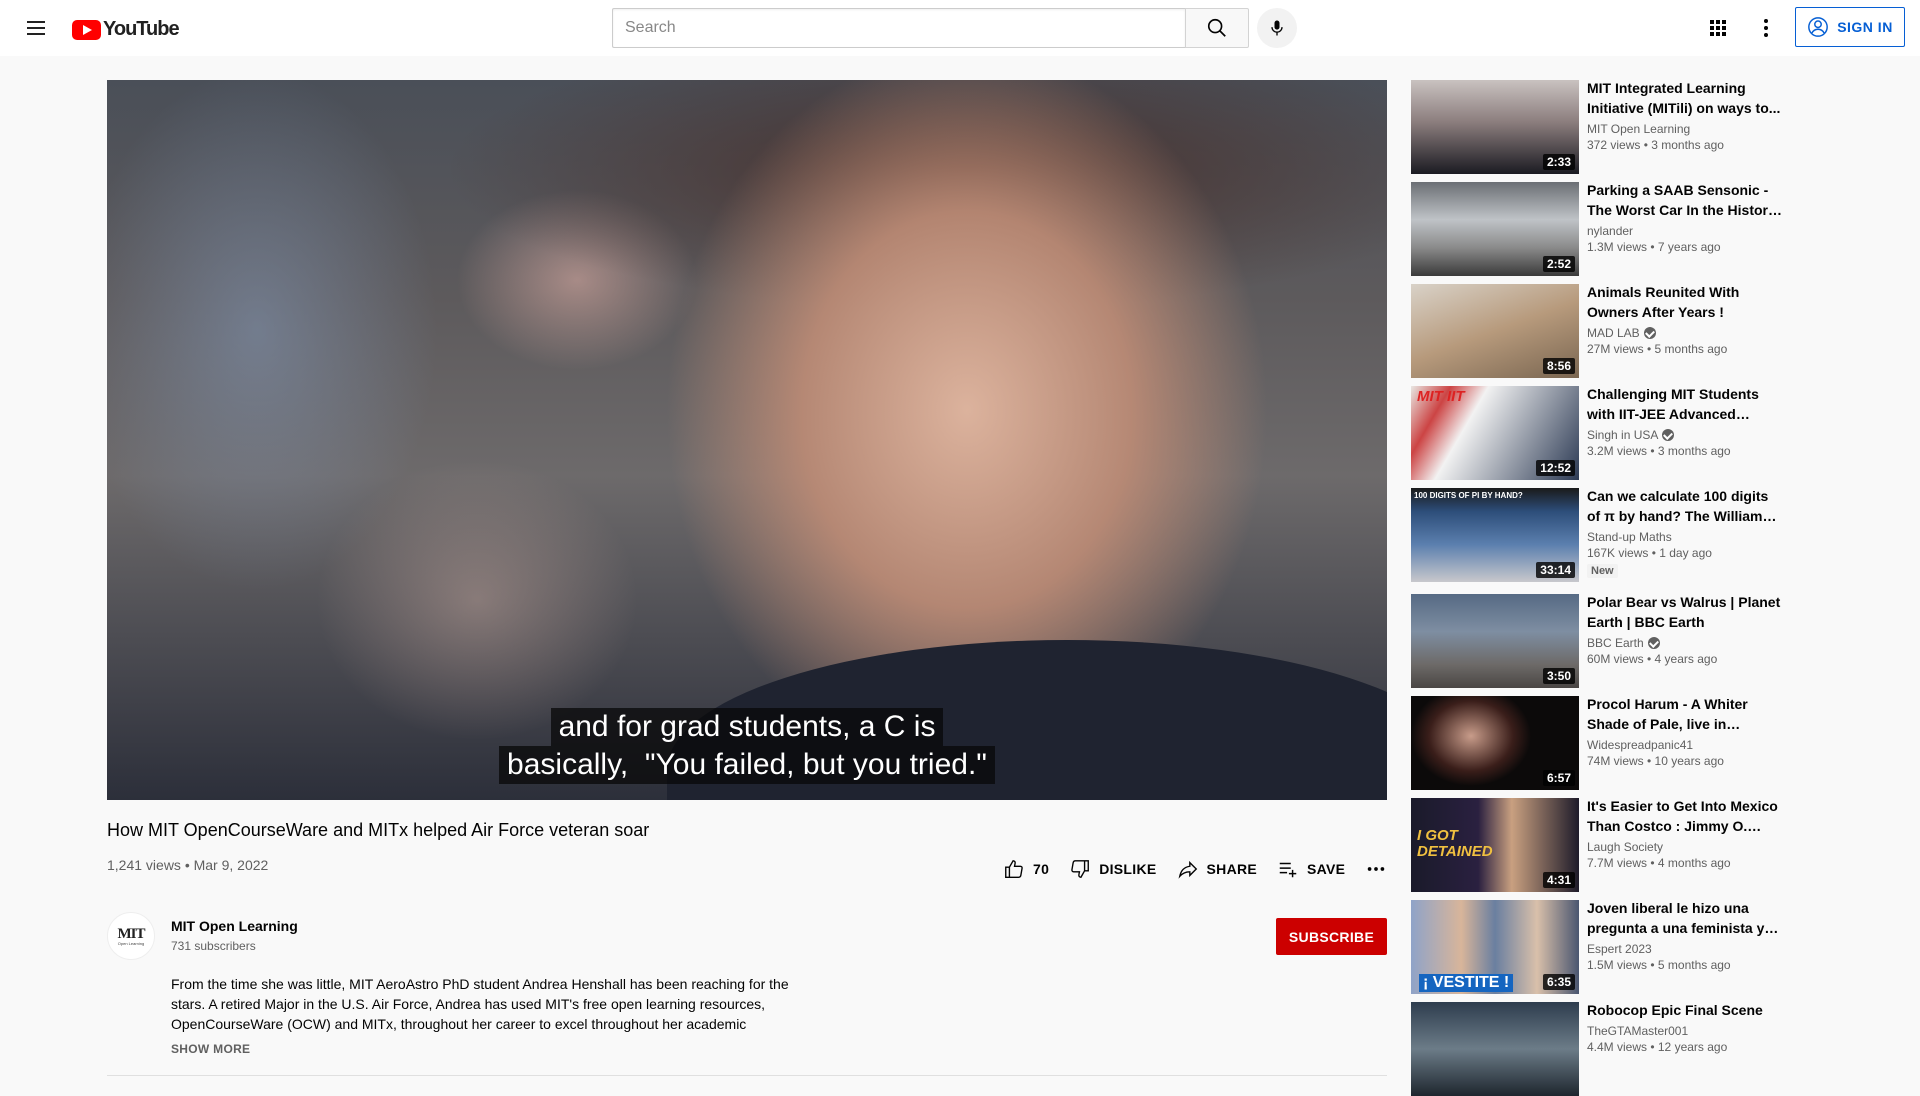 This screenshot has width=1920, height=1096. Describe the element at coordinates (1615, 643) in the screenshot. I see `channel-label: BBC Earth` at that location.